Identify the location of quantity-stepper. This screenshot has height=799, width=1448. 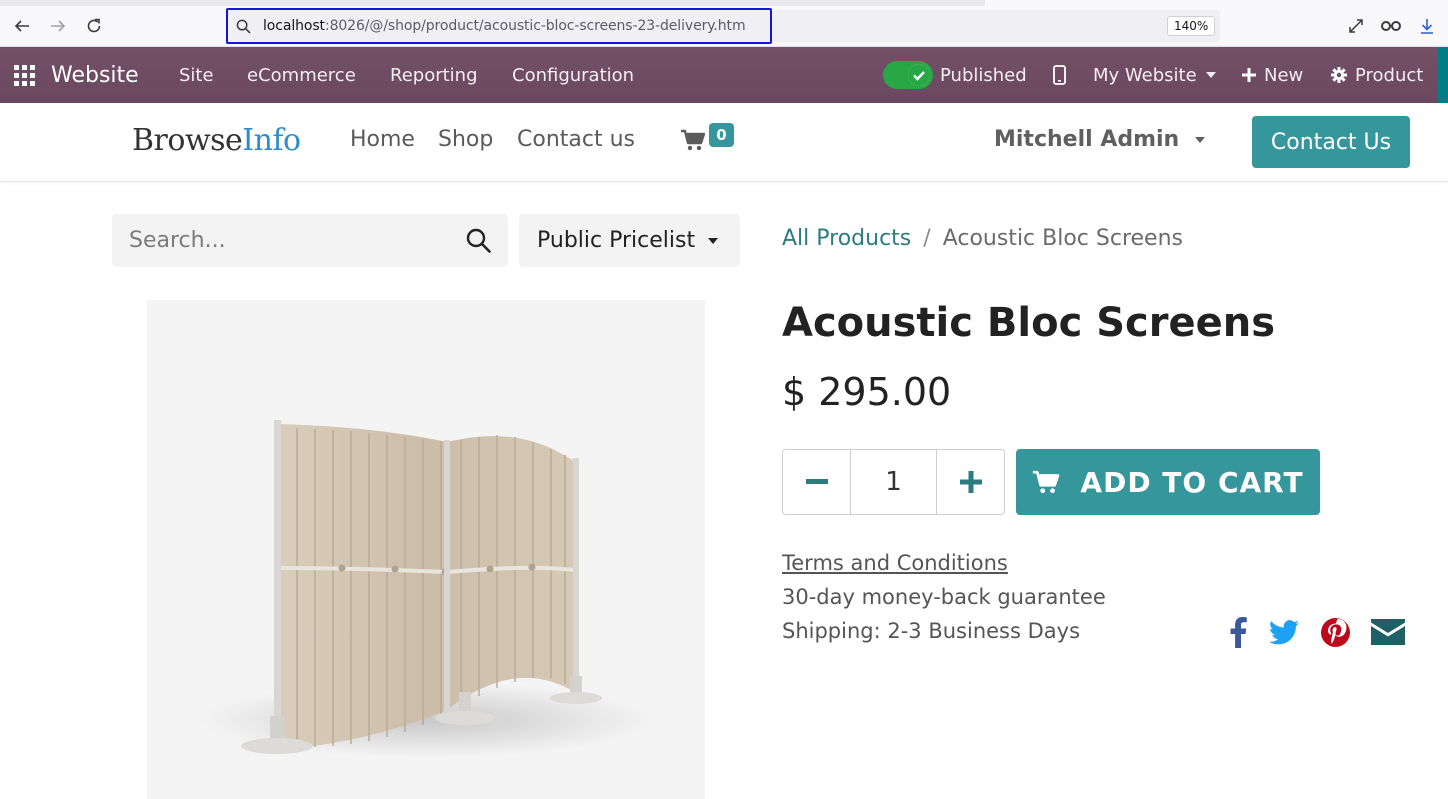
(893, 482).